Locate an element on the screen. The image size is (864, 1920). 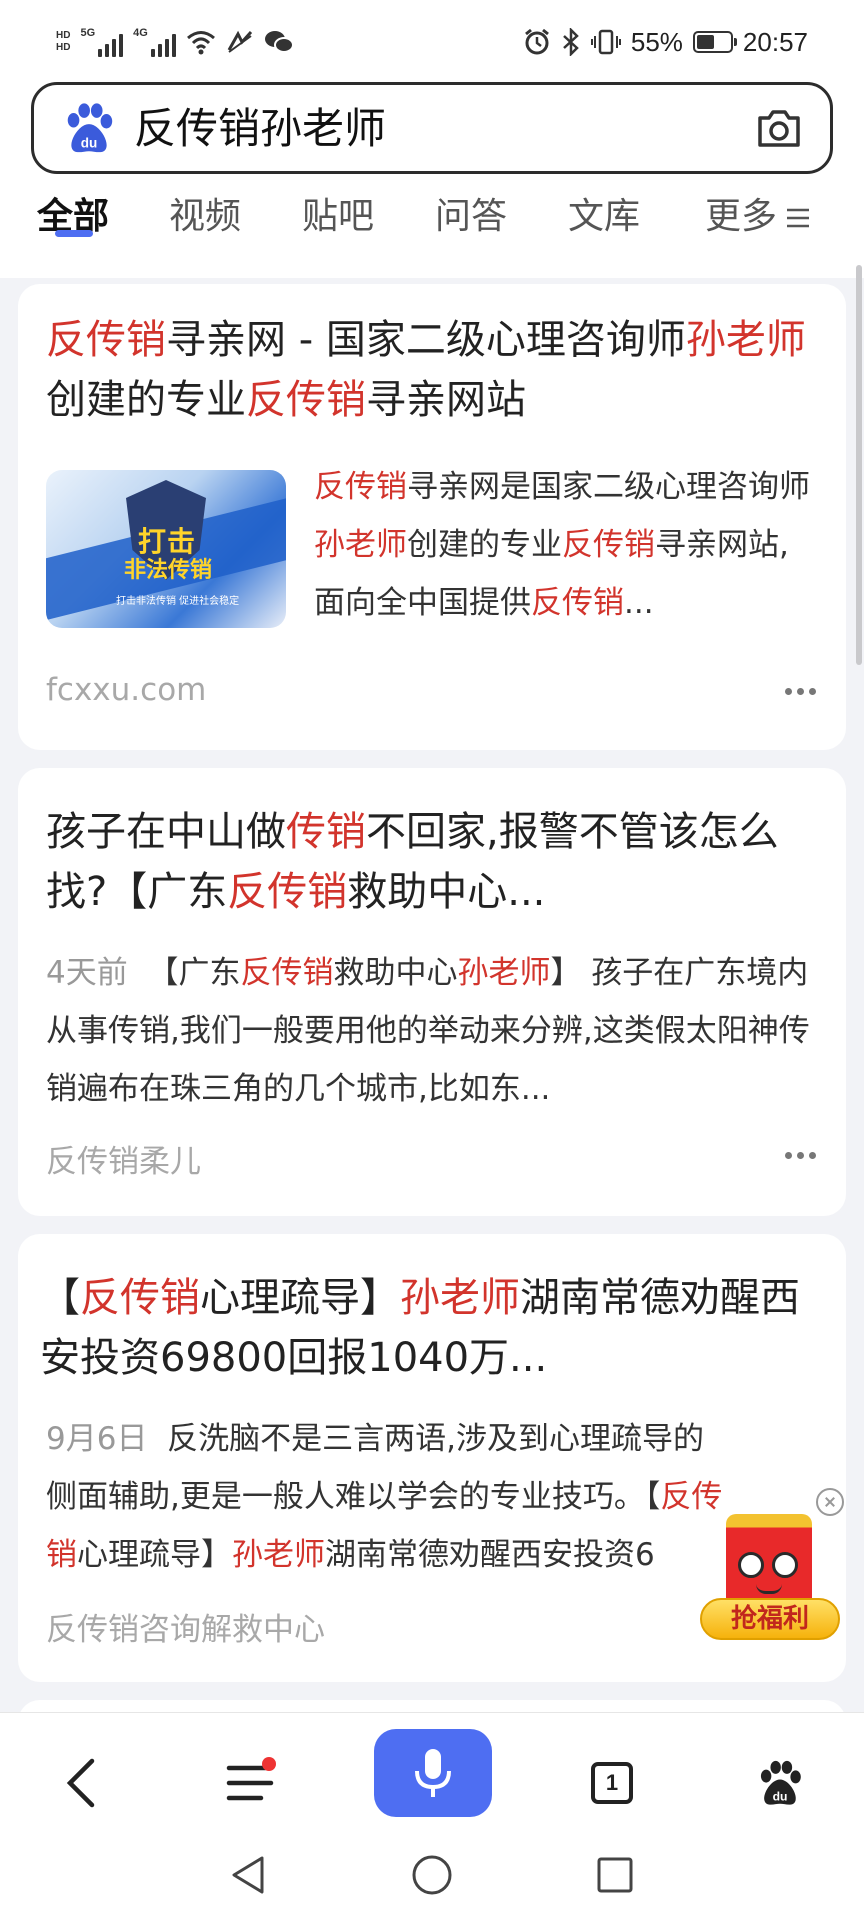
hd-icon: HD HD is located at coordinates (63, 41).